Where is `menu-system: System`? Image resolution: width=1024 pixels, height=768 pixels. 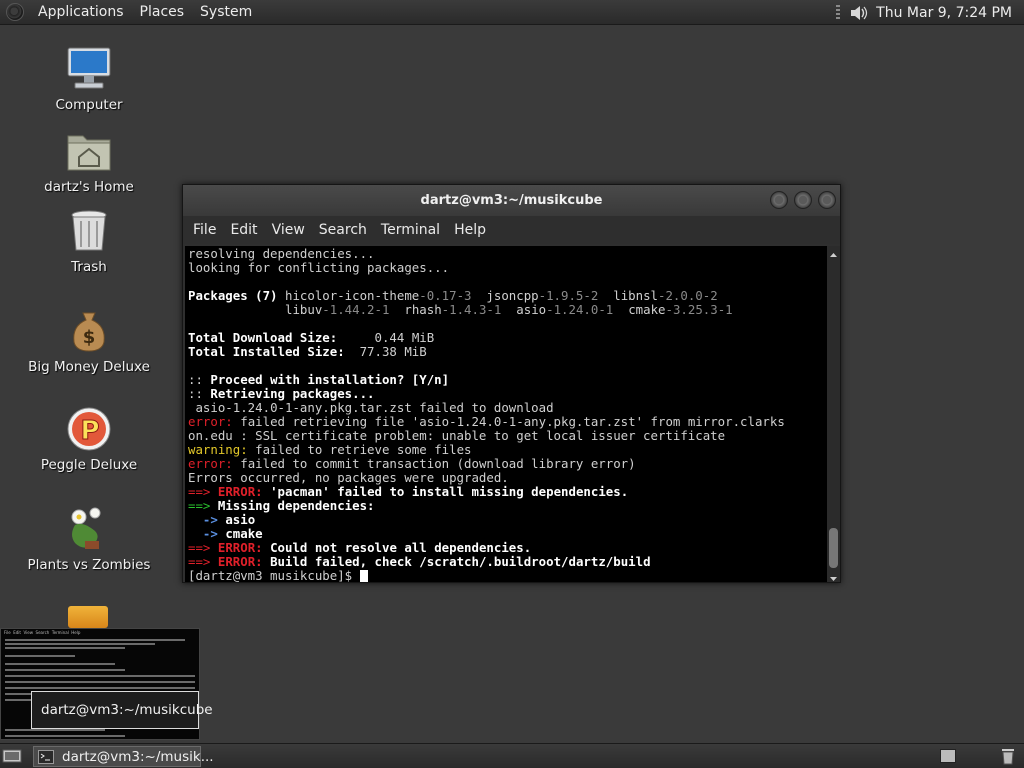
menu-system: System is located at coordinates (226, 12).